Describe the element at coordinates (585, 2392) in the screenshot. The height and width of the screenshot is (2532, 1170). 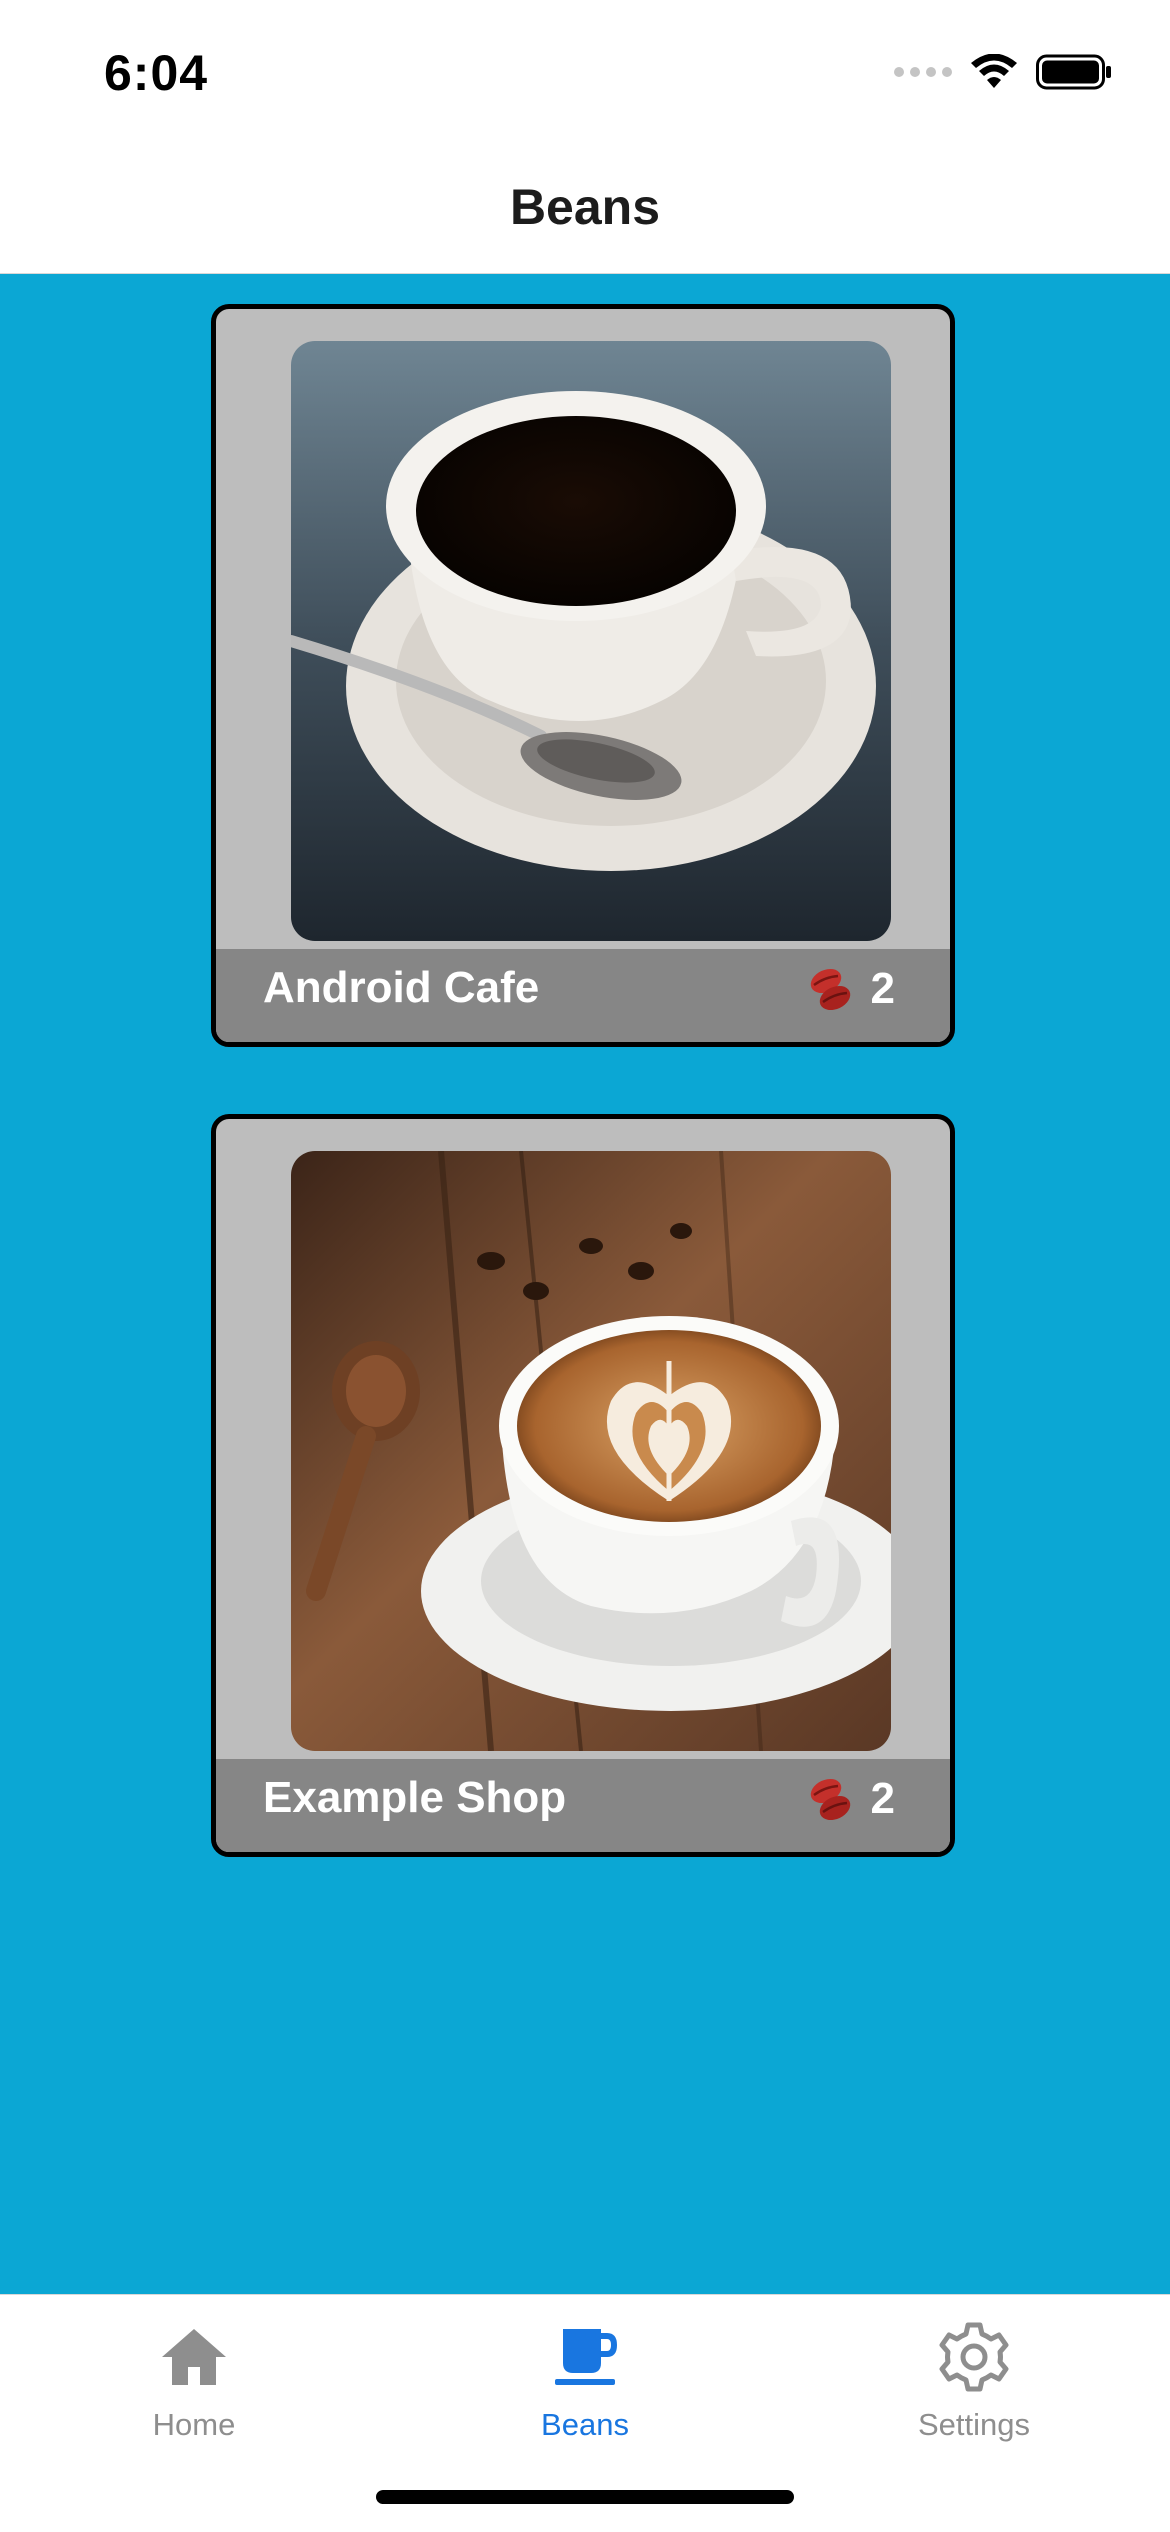
I see `tab-beans: Beans` at that location.